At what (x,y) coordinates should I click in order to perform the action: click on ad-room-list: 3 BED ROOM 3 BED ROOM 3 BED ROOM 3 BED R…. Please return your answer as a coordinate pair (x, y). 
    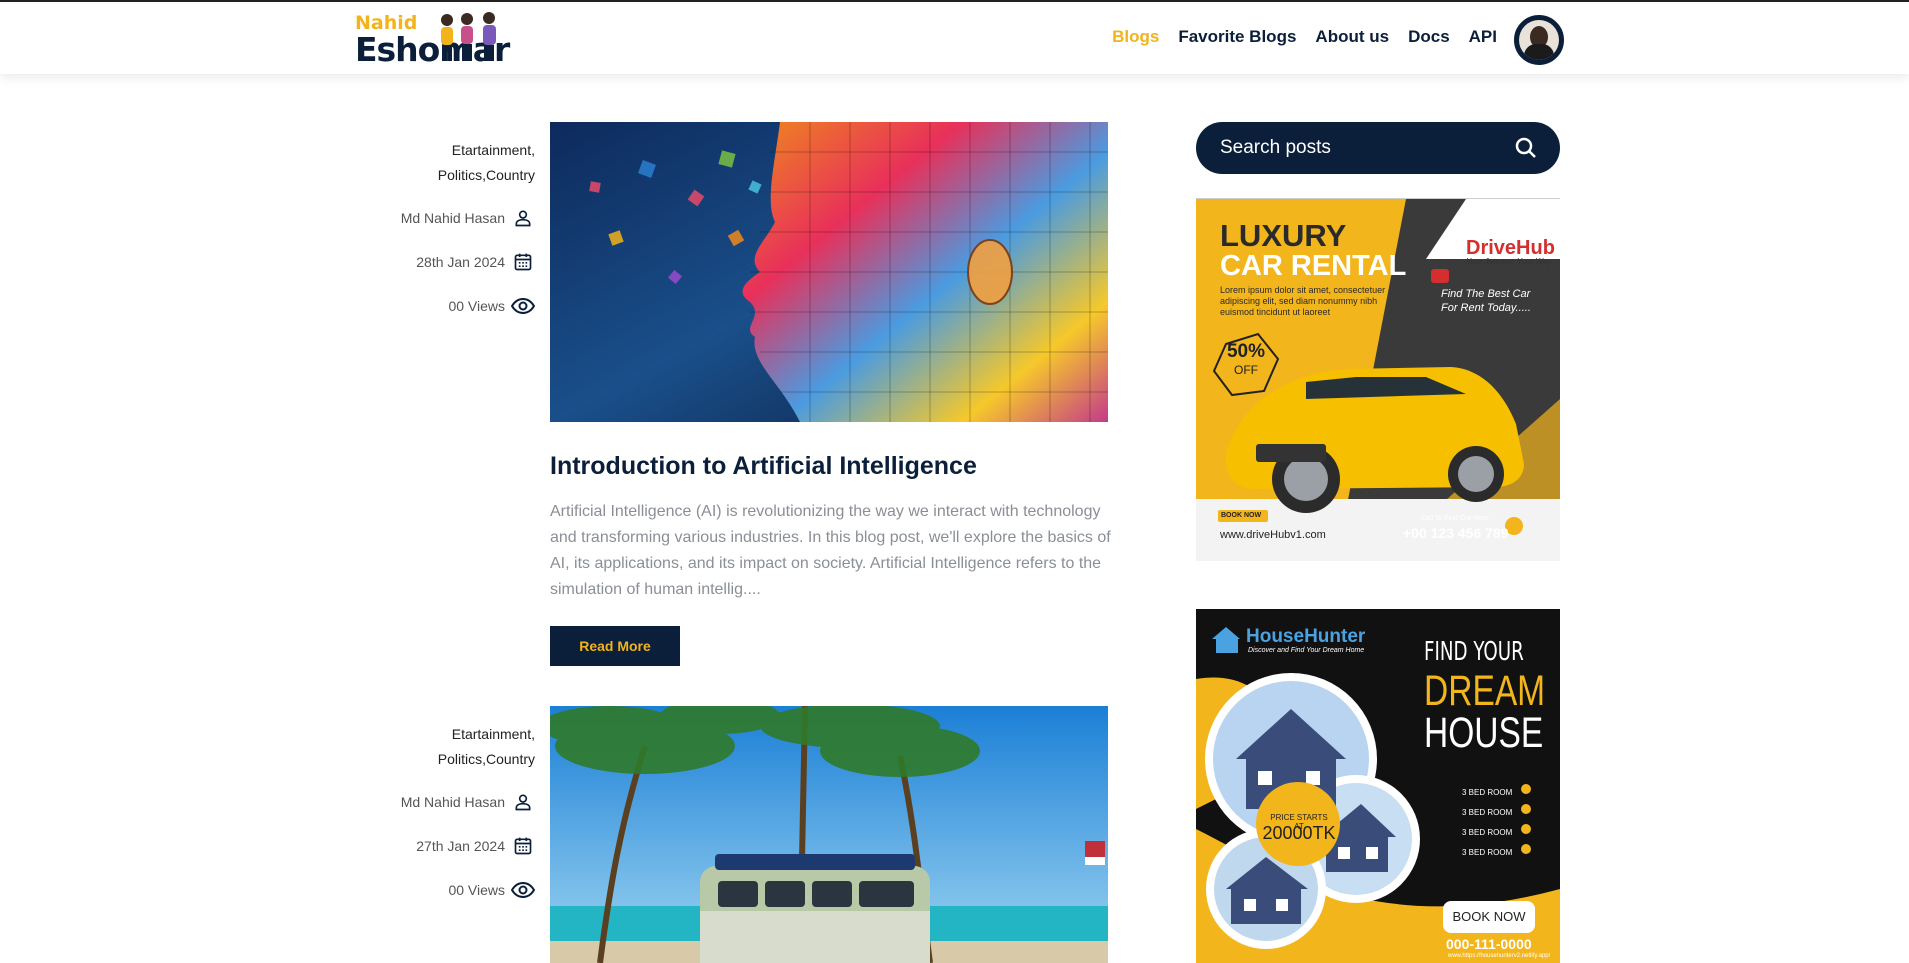
    Looking at the image, I should click on (1487, 822).